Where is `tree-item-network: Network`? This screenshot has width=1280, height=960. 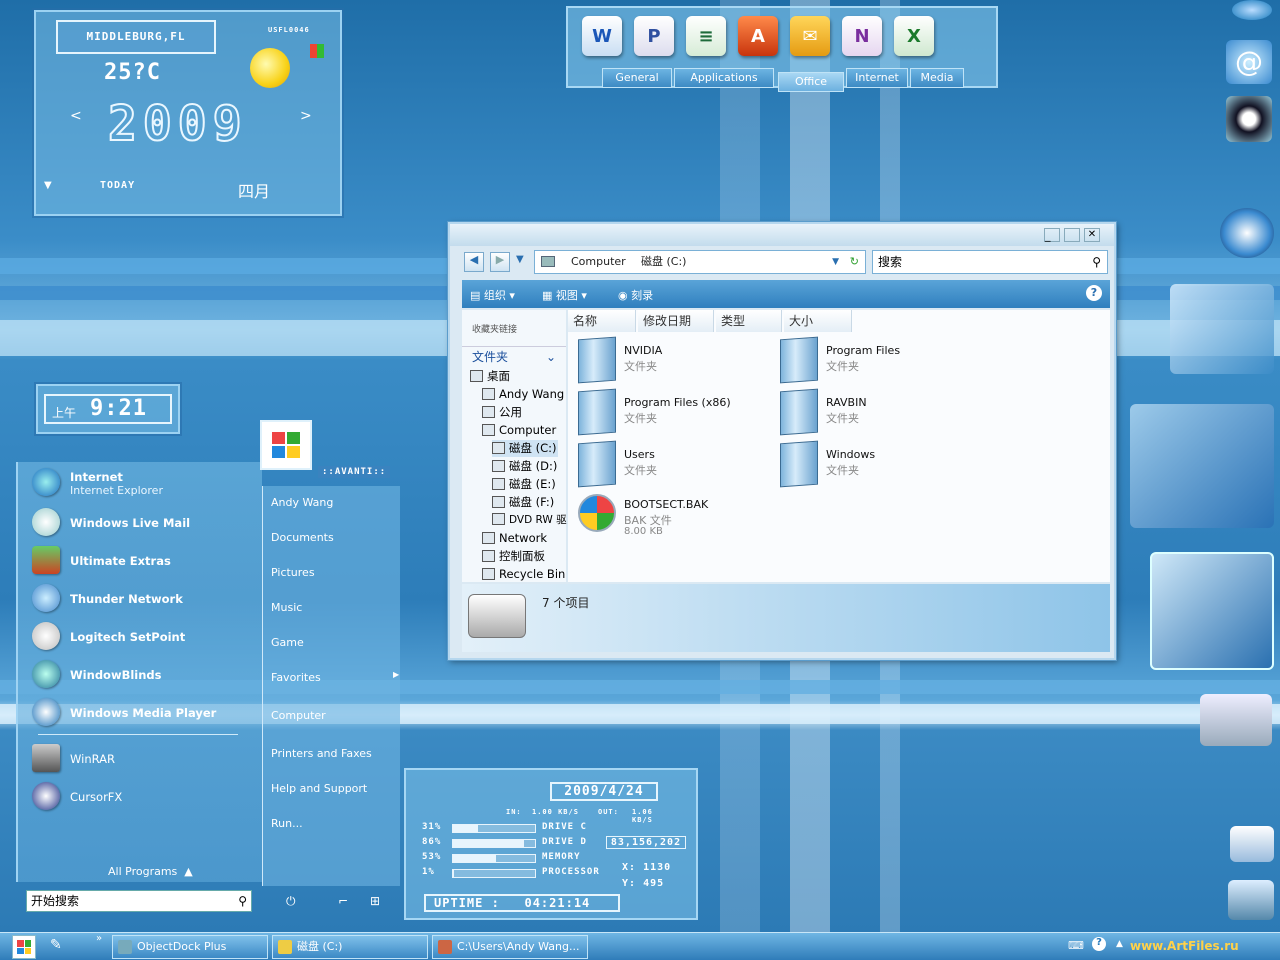
tree-item-network: Network is located at coordinates (514, 538).